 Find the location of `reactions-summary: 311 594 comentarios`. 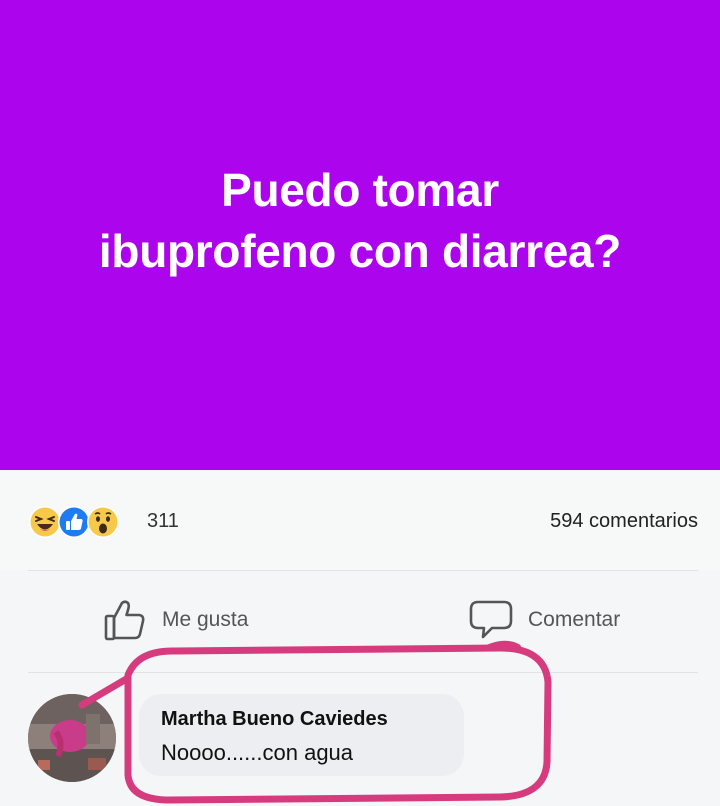

reactions-summary: 311 594 comentarios is located at coordinates (360, 520).